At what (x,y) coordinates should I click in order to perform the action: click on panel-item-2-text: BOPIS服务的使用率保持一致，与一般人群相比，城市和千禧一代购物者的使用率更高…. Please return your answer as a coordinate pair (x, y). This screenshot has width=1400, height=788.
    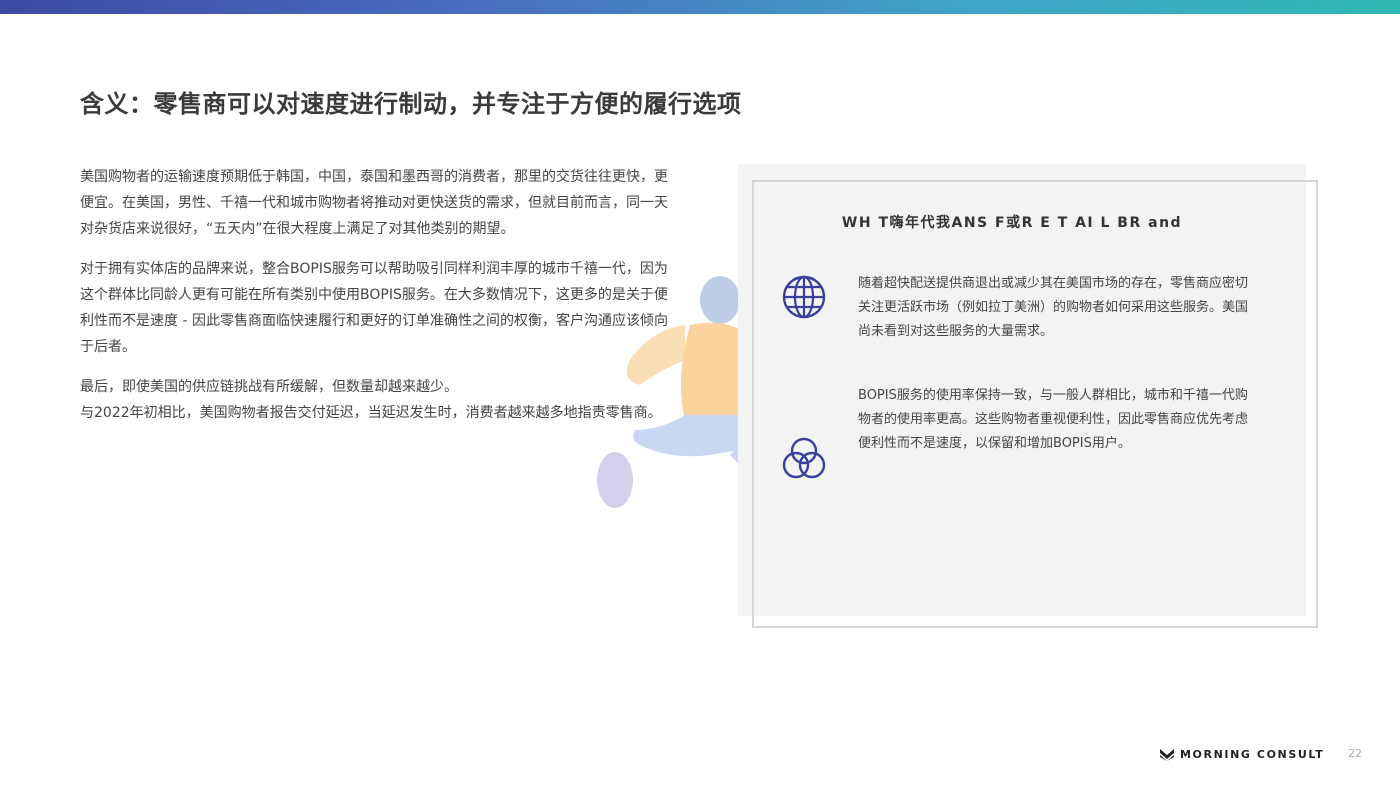
    Looking at the image, I should click on (1053, 419).